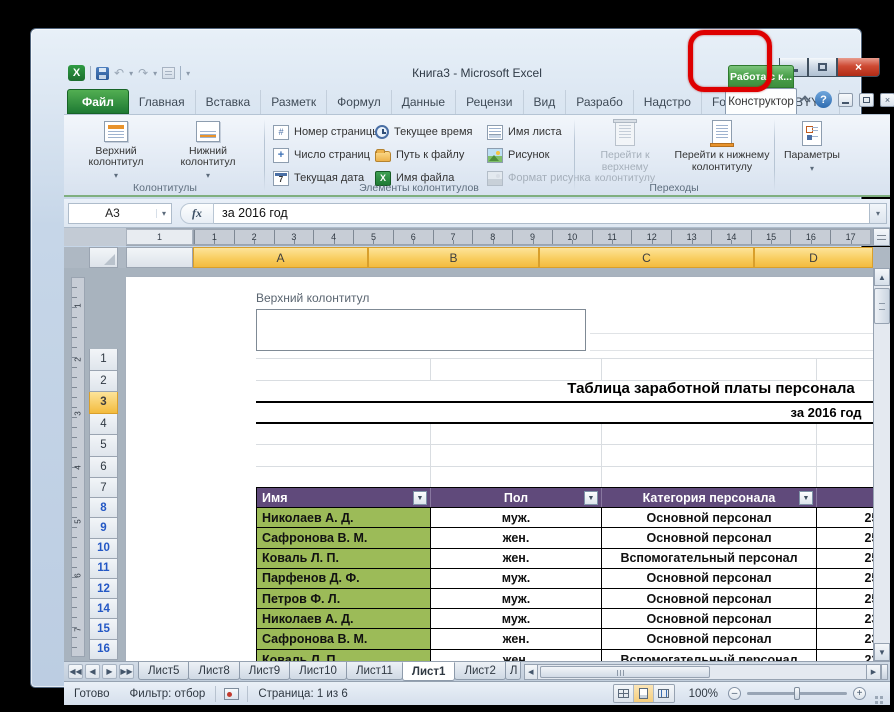 This screenshot has height=712, width=894. Describe the element at coordinates (866, 99) in the screenshot. I see `workbook-restore-button` at that location.